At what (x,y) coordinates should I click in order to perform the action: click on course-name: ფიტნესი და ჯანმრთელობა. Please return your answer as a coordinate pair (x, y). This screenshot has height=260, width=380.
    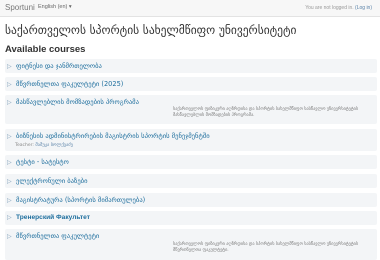
    Looking at the image, I should click on (59, 66).